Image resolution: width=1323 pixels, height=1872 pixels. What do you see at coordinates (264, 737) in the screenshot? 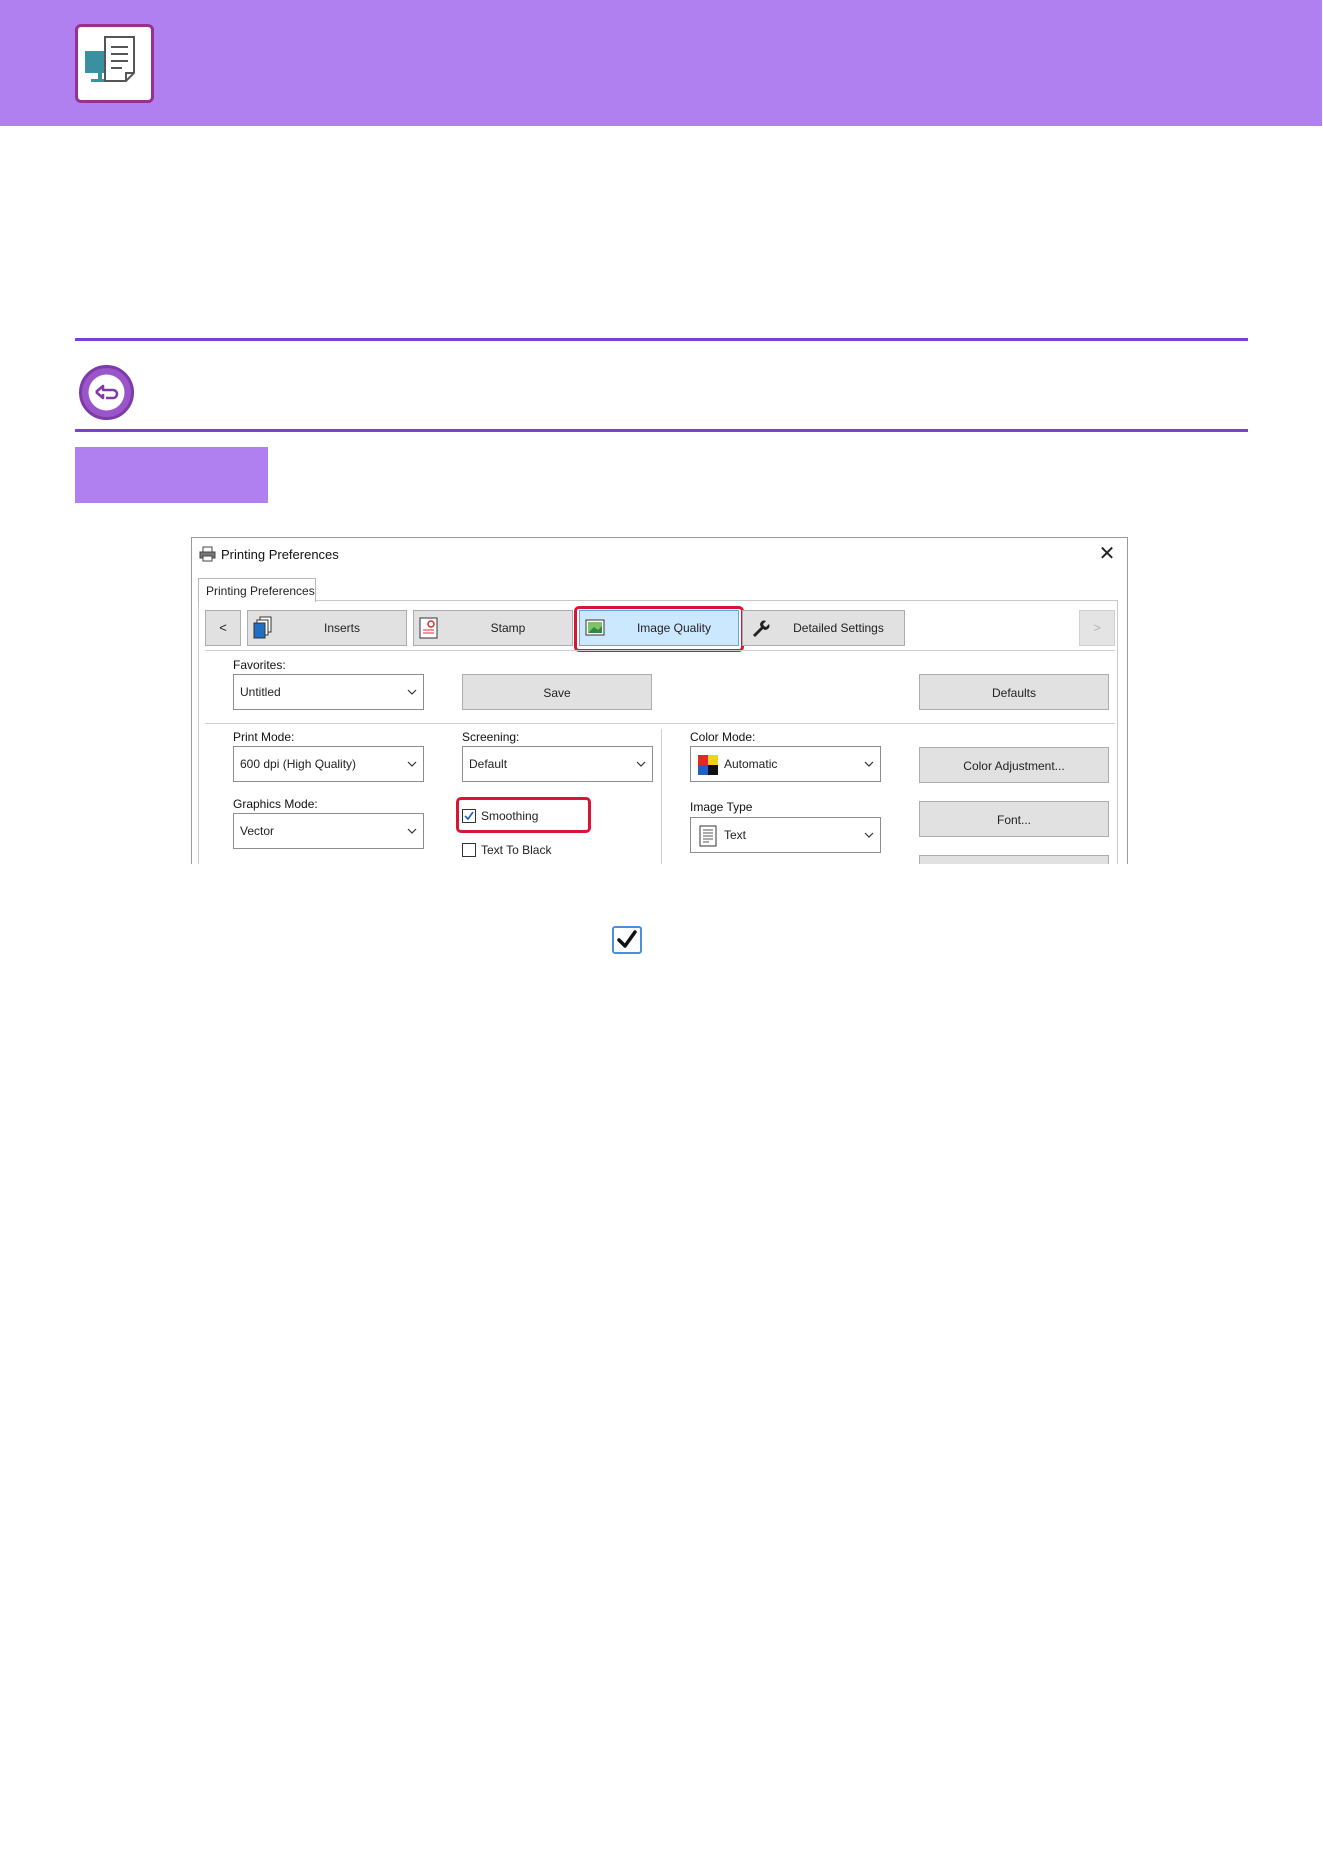
I see `print-mode-label: Print Mode:` at bounding box center [264, 737].